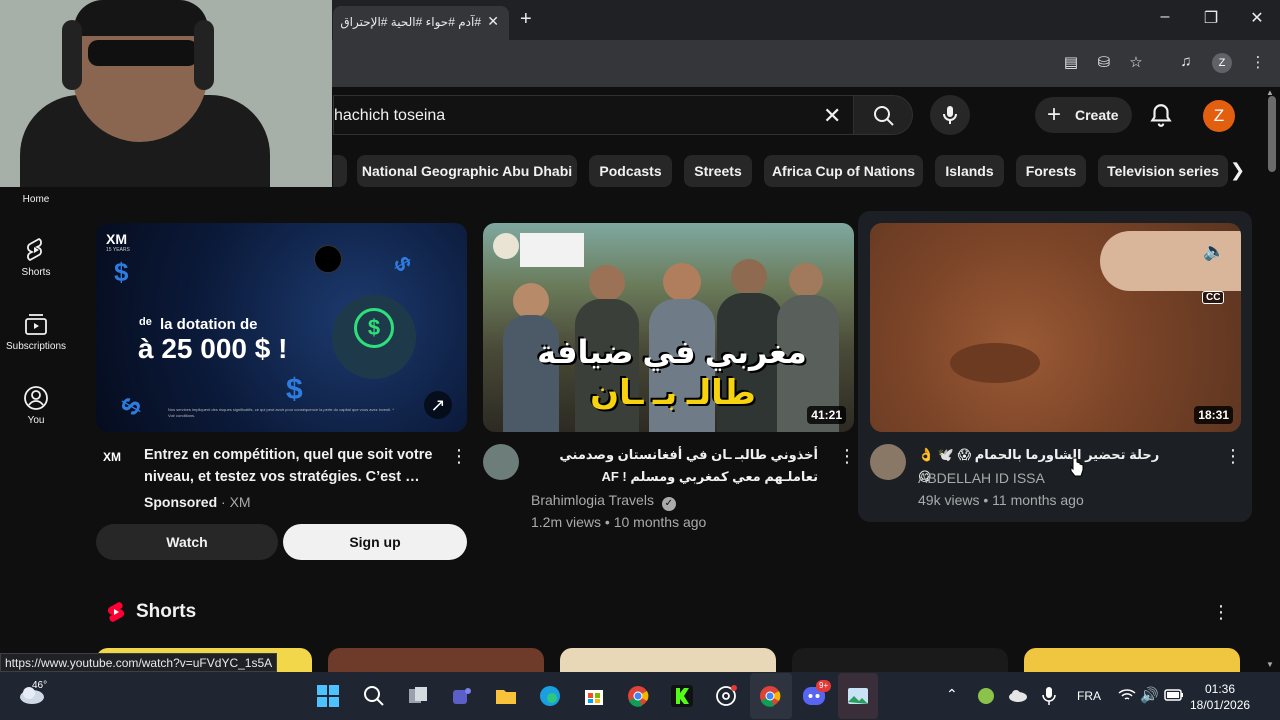 The width and height of the screenshot is (1280, 720). I want to click on channel-name: ABDELLAH ID ISSA, so click(981, 478).